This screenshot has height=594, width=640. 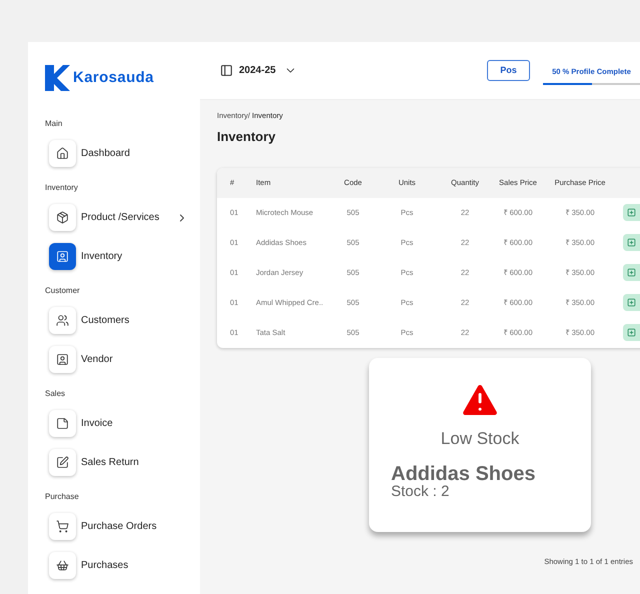 I want to click on alert-stock-count: Stock : 2, so click(x=420, y=491).